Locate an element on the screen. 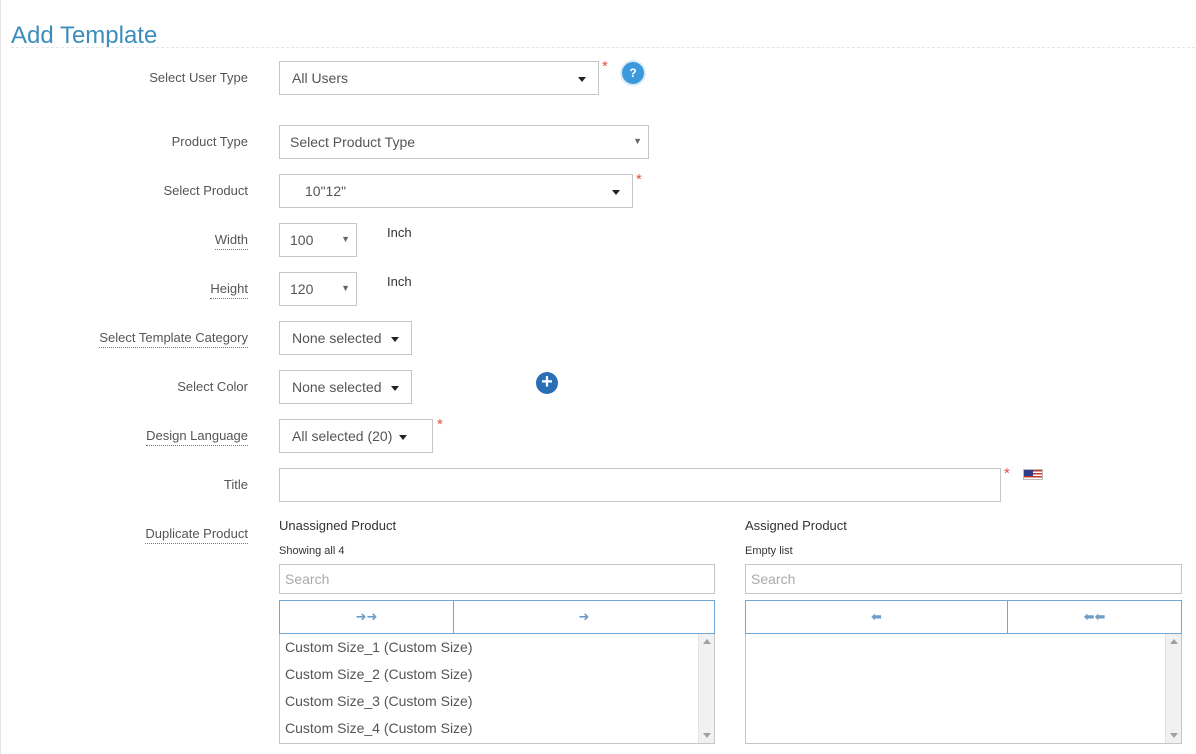 The height and width of the screenshot is (754, 1196). title-divider is located at coordinates (603, 47).